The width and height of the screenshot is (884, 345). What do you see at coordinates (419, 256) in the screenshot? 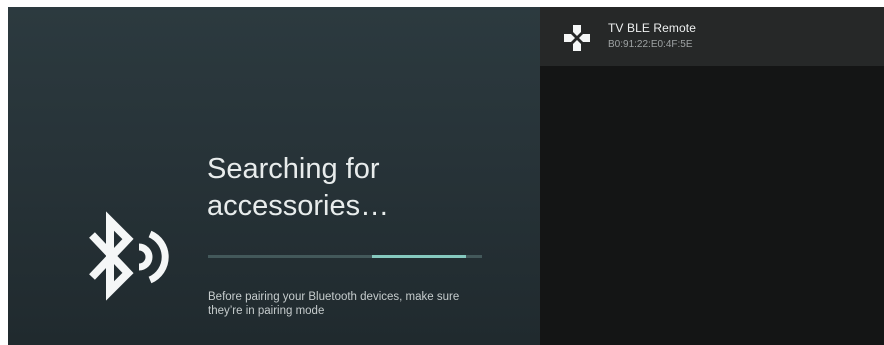
I see `search-progress-indicator` at bounding box center [419, 256].